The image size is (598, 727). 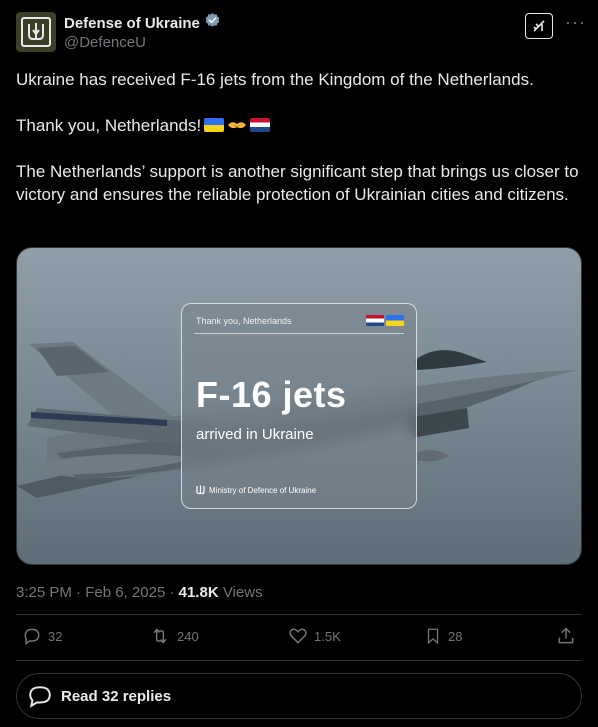 What do you see at coordinates (255, 434) in the screenshot?
I see `card-subtitle: arrived in Ukraine` at bounding box center [255, 434].